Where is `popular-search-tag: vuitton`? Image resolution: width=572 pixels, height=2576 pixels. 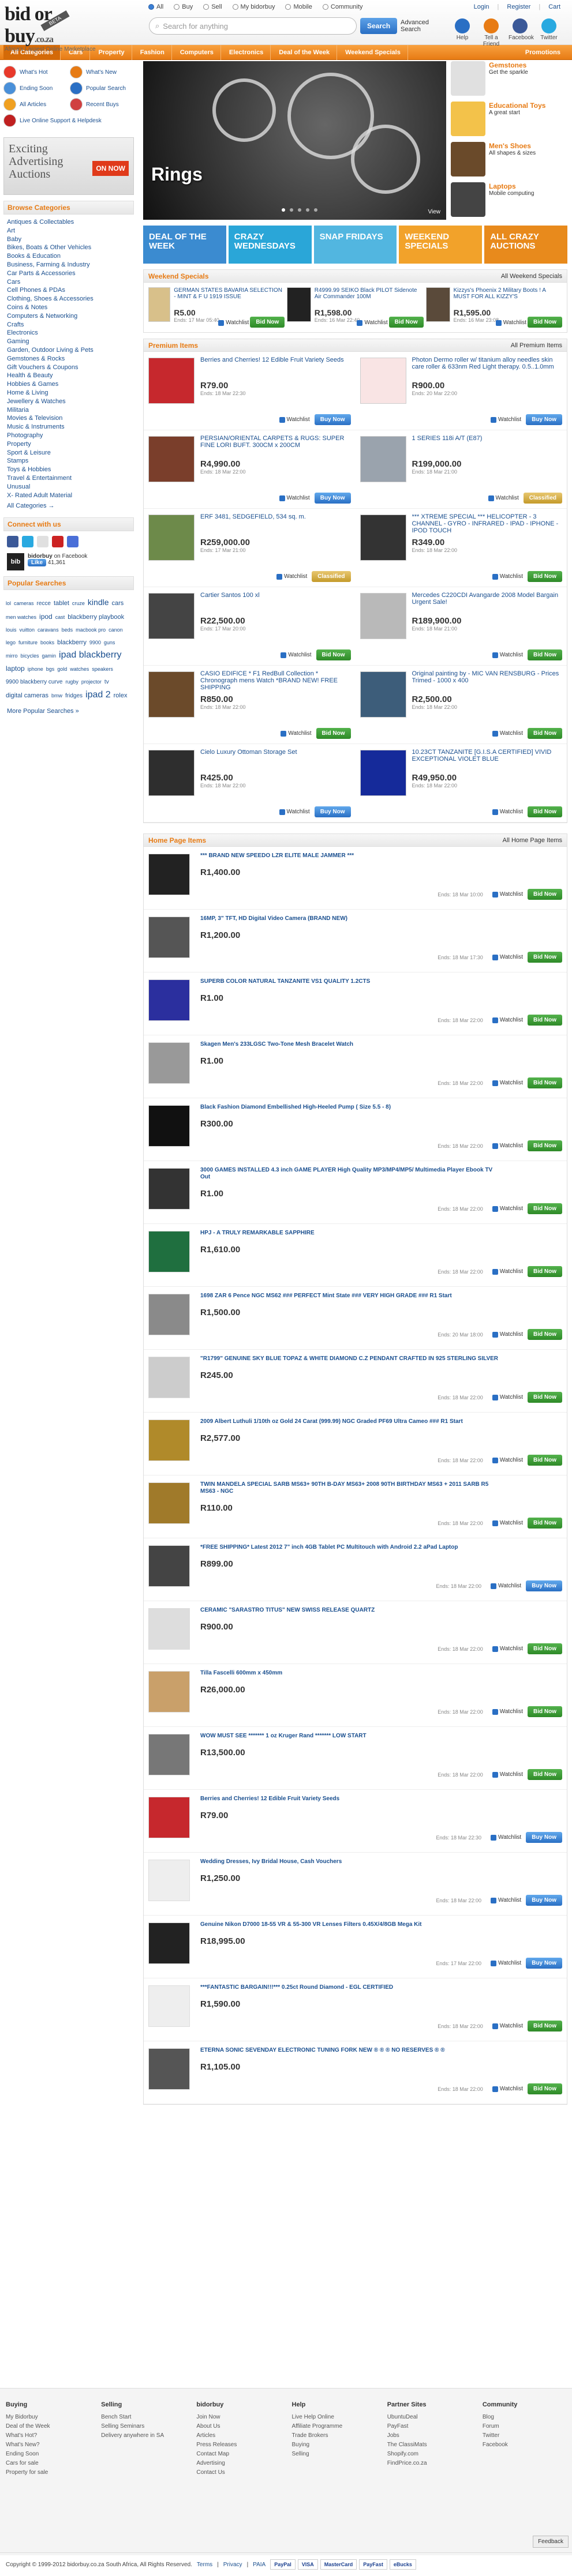 popular-search-tag: vuitton is located at coordinates (27, 630).